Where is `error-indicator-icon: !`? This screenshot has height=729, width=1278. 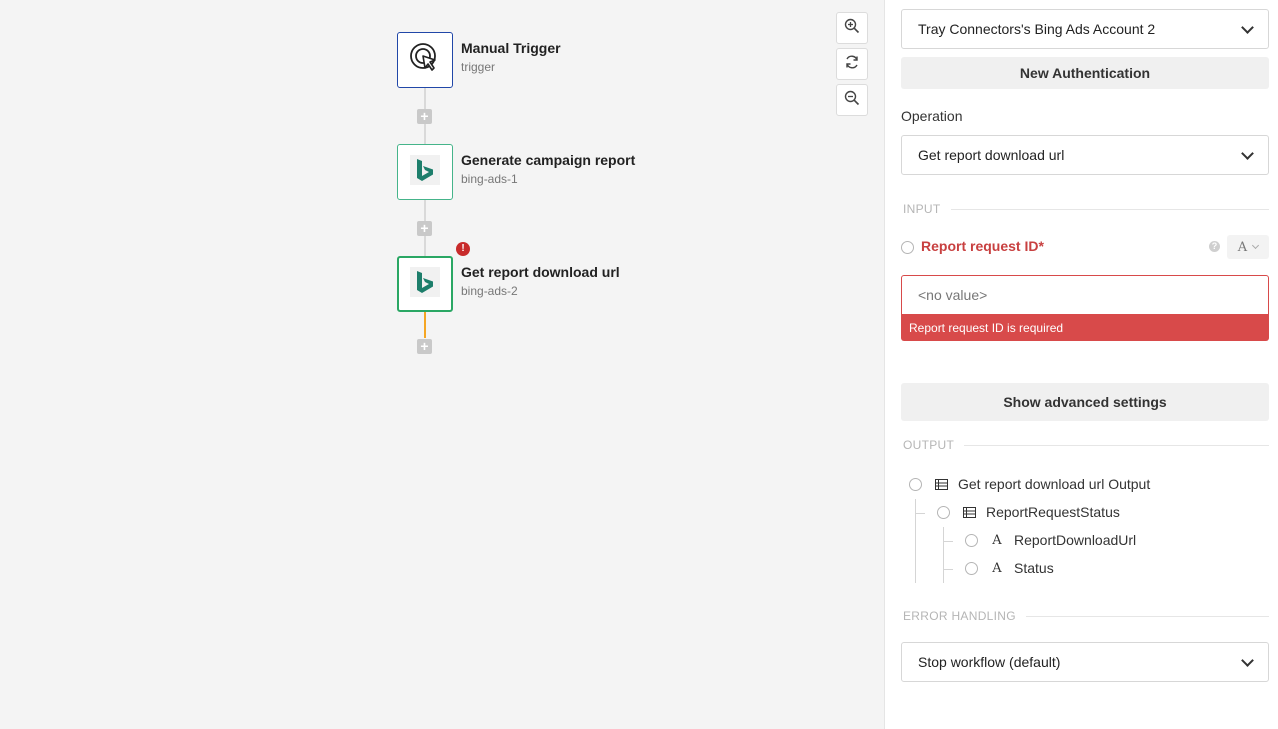 error-indicator-icon: ! is located at coordinates (463, 249).